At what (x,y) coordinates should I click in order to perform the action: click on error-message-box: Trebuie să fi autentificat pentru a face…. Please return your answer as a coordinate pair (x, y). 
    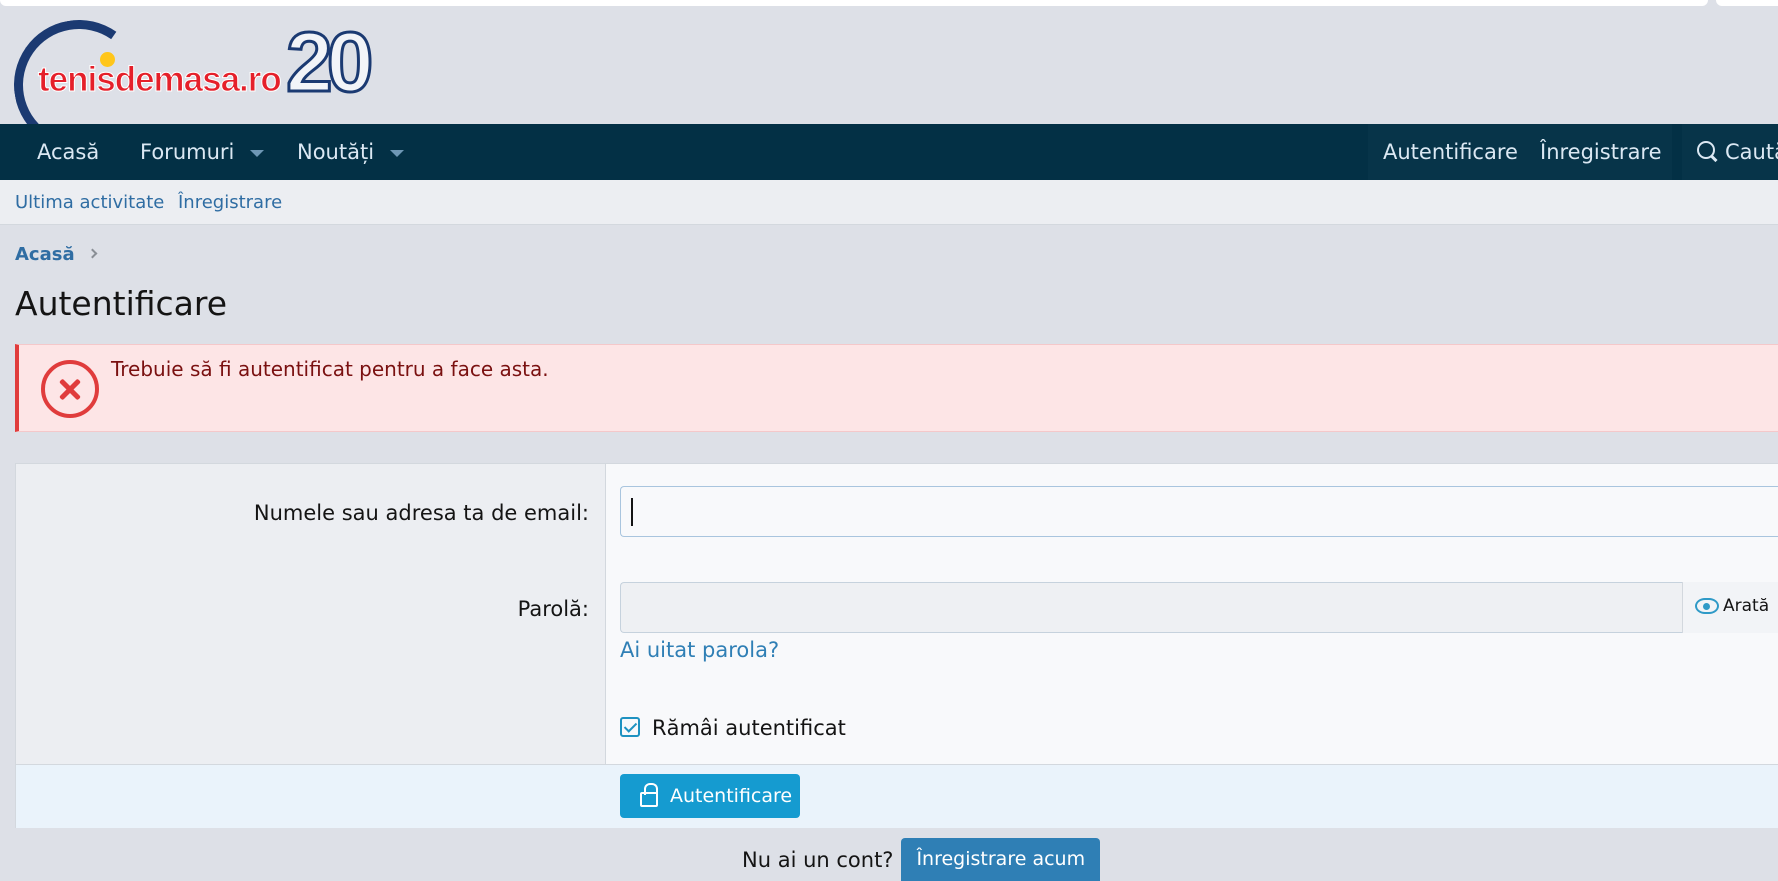
    Looking at the image, I should click on (896, 388).